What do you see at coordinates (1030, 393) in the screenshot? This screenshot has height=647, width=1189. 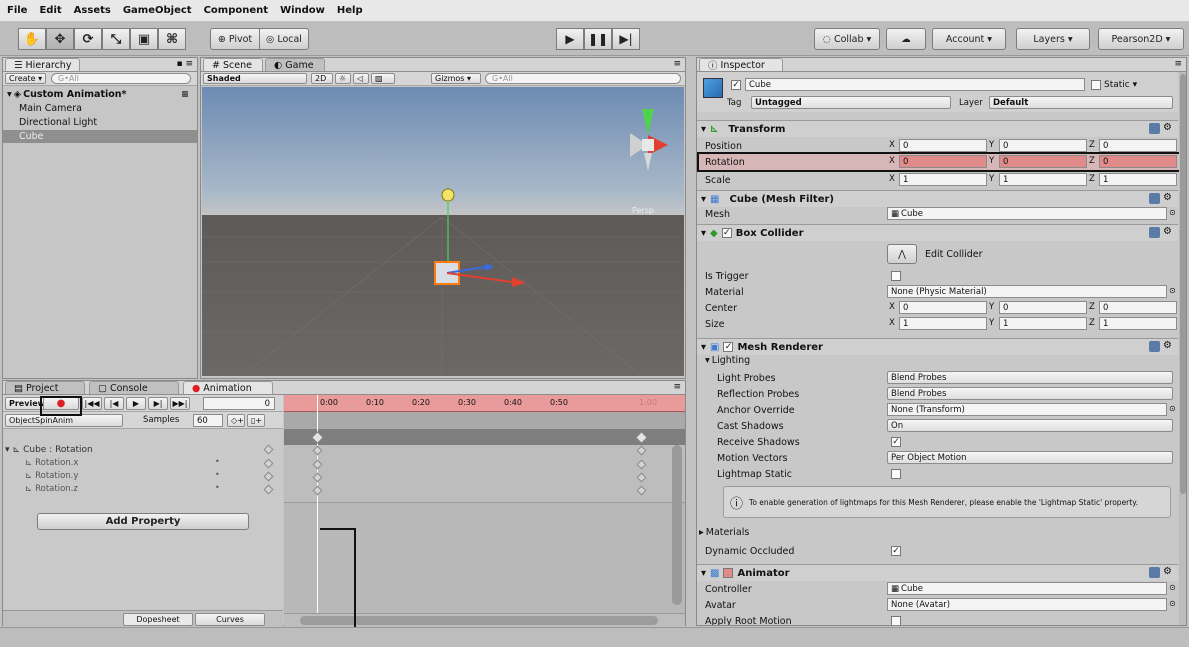 I see `reflection-probes-dropdown: Blend Probes` at bounding box center [1030, 393].